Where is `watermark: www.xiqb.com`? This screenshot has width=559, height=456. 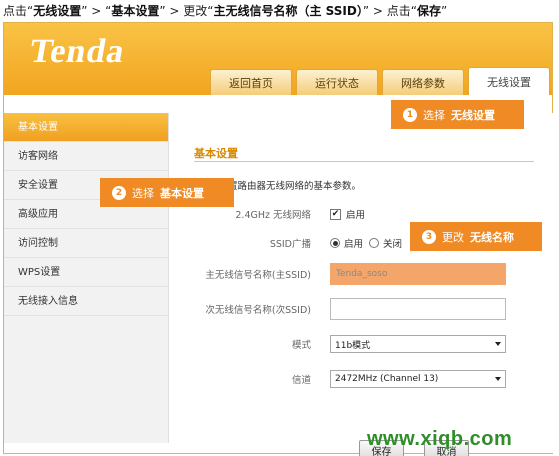
watermark: www.xiqb.com is located at coordinates (440, 439).